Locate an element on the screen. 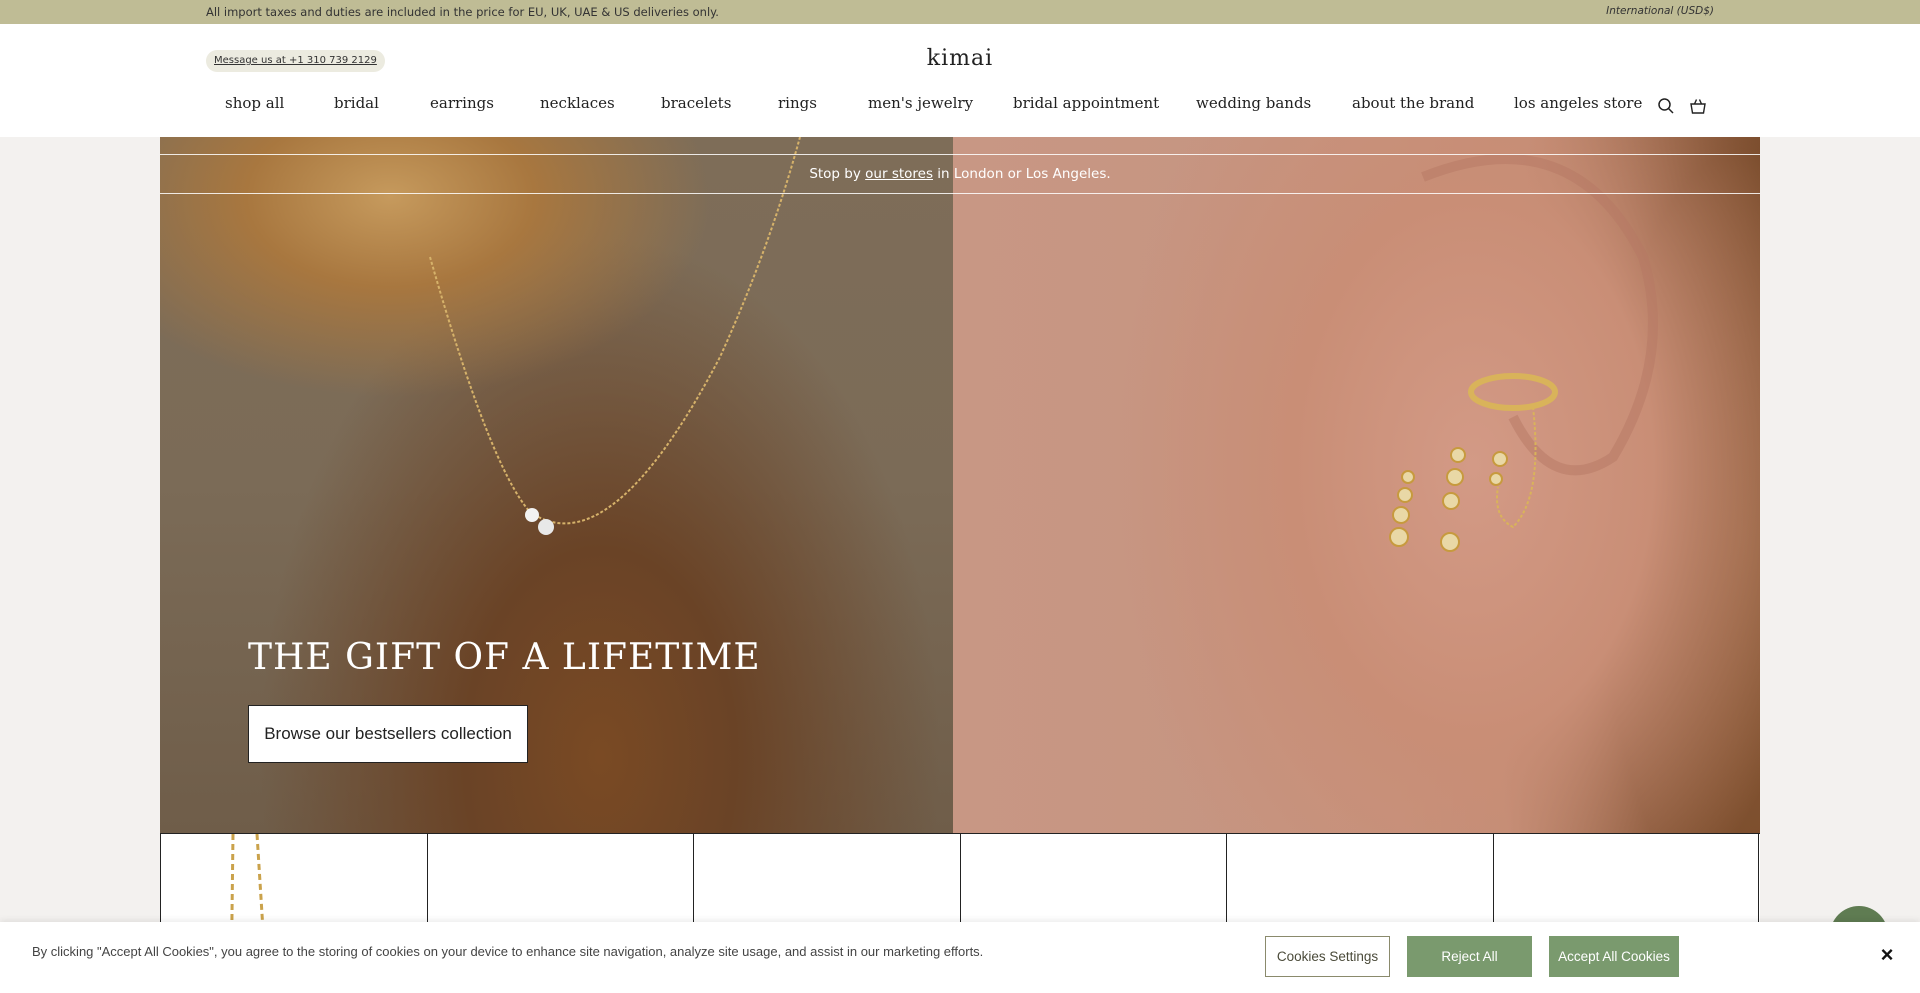 Image resolution: width=1920 pixels, height=993 pixels. nav-mens-jewelry: men's jewelry is located at coordinates (920, 103).